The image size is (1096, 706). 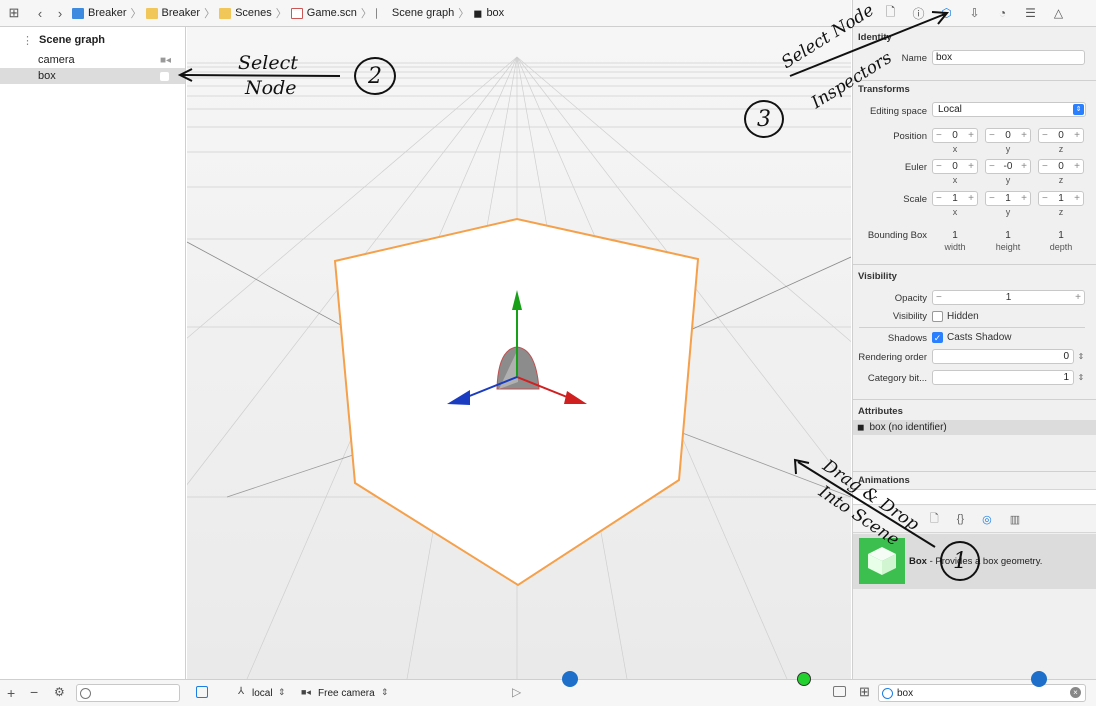 I want to click on annotation-step-3: 3, so click(x=764, y=119).